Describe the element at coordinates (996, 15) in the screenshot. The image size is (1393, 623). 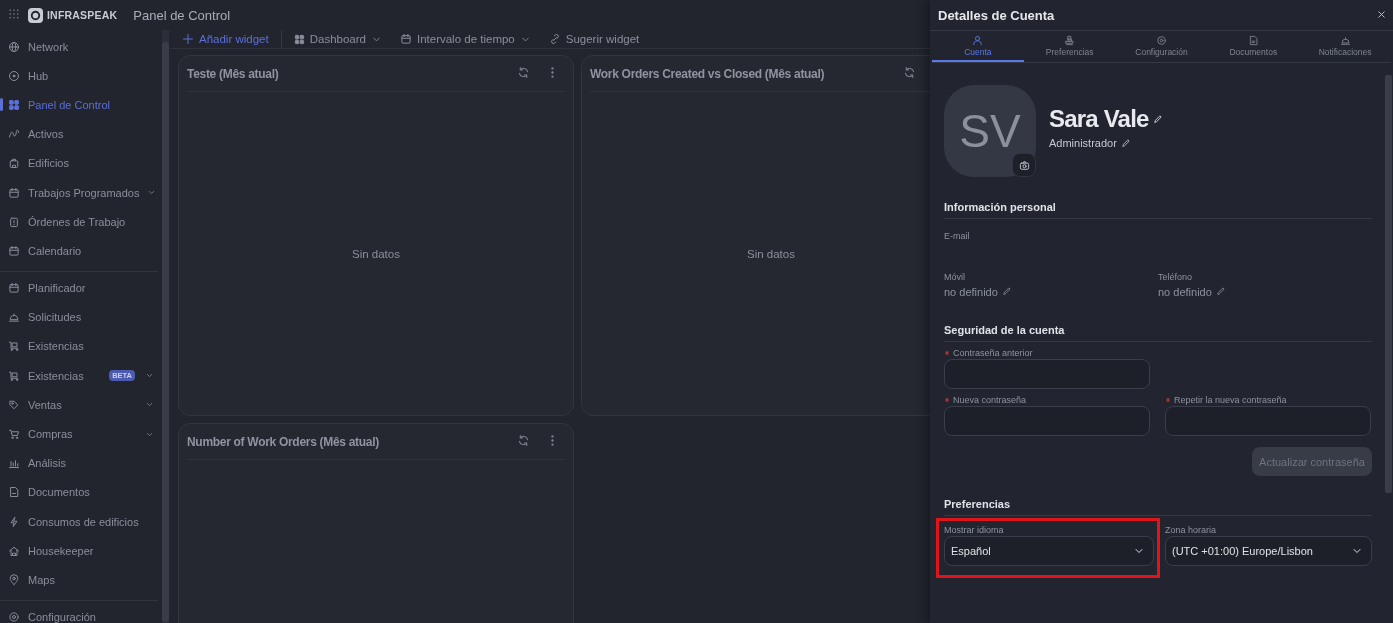
I see `panel-title: Detalles de Cuenta` at that location.